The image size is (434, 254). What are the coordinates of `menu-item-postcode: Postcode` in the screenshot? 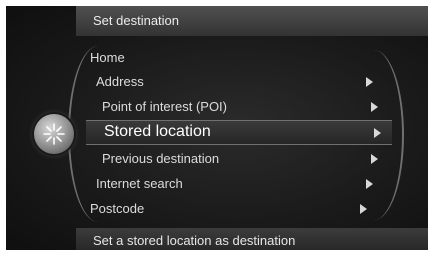 It's located at (235, 209).